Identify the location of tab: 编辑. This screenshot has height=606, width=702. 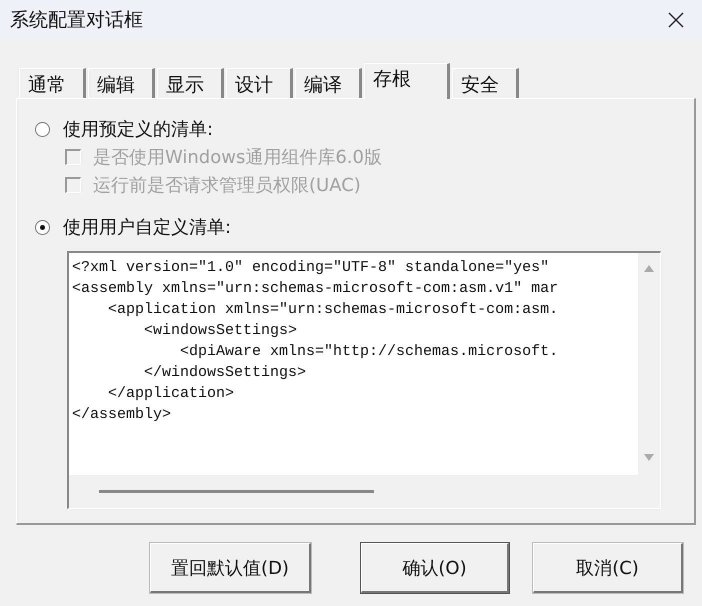
(121, 83).